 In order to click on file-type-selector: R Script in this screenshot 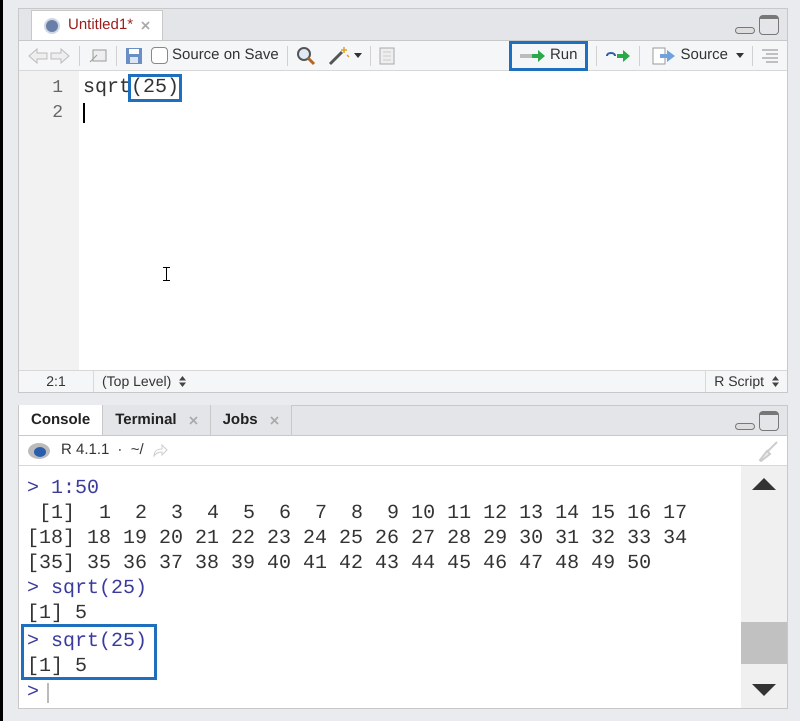, I will do `click(739, 381)`.